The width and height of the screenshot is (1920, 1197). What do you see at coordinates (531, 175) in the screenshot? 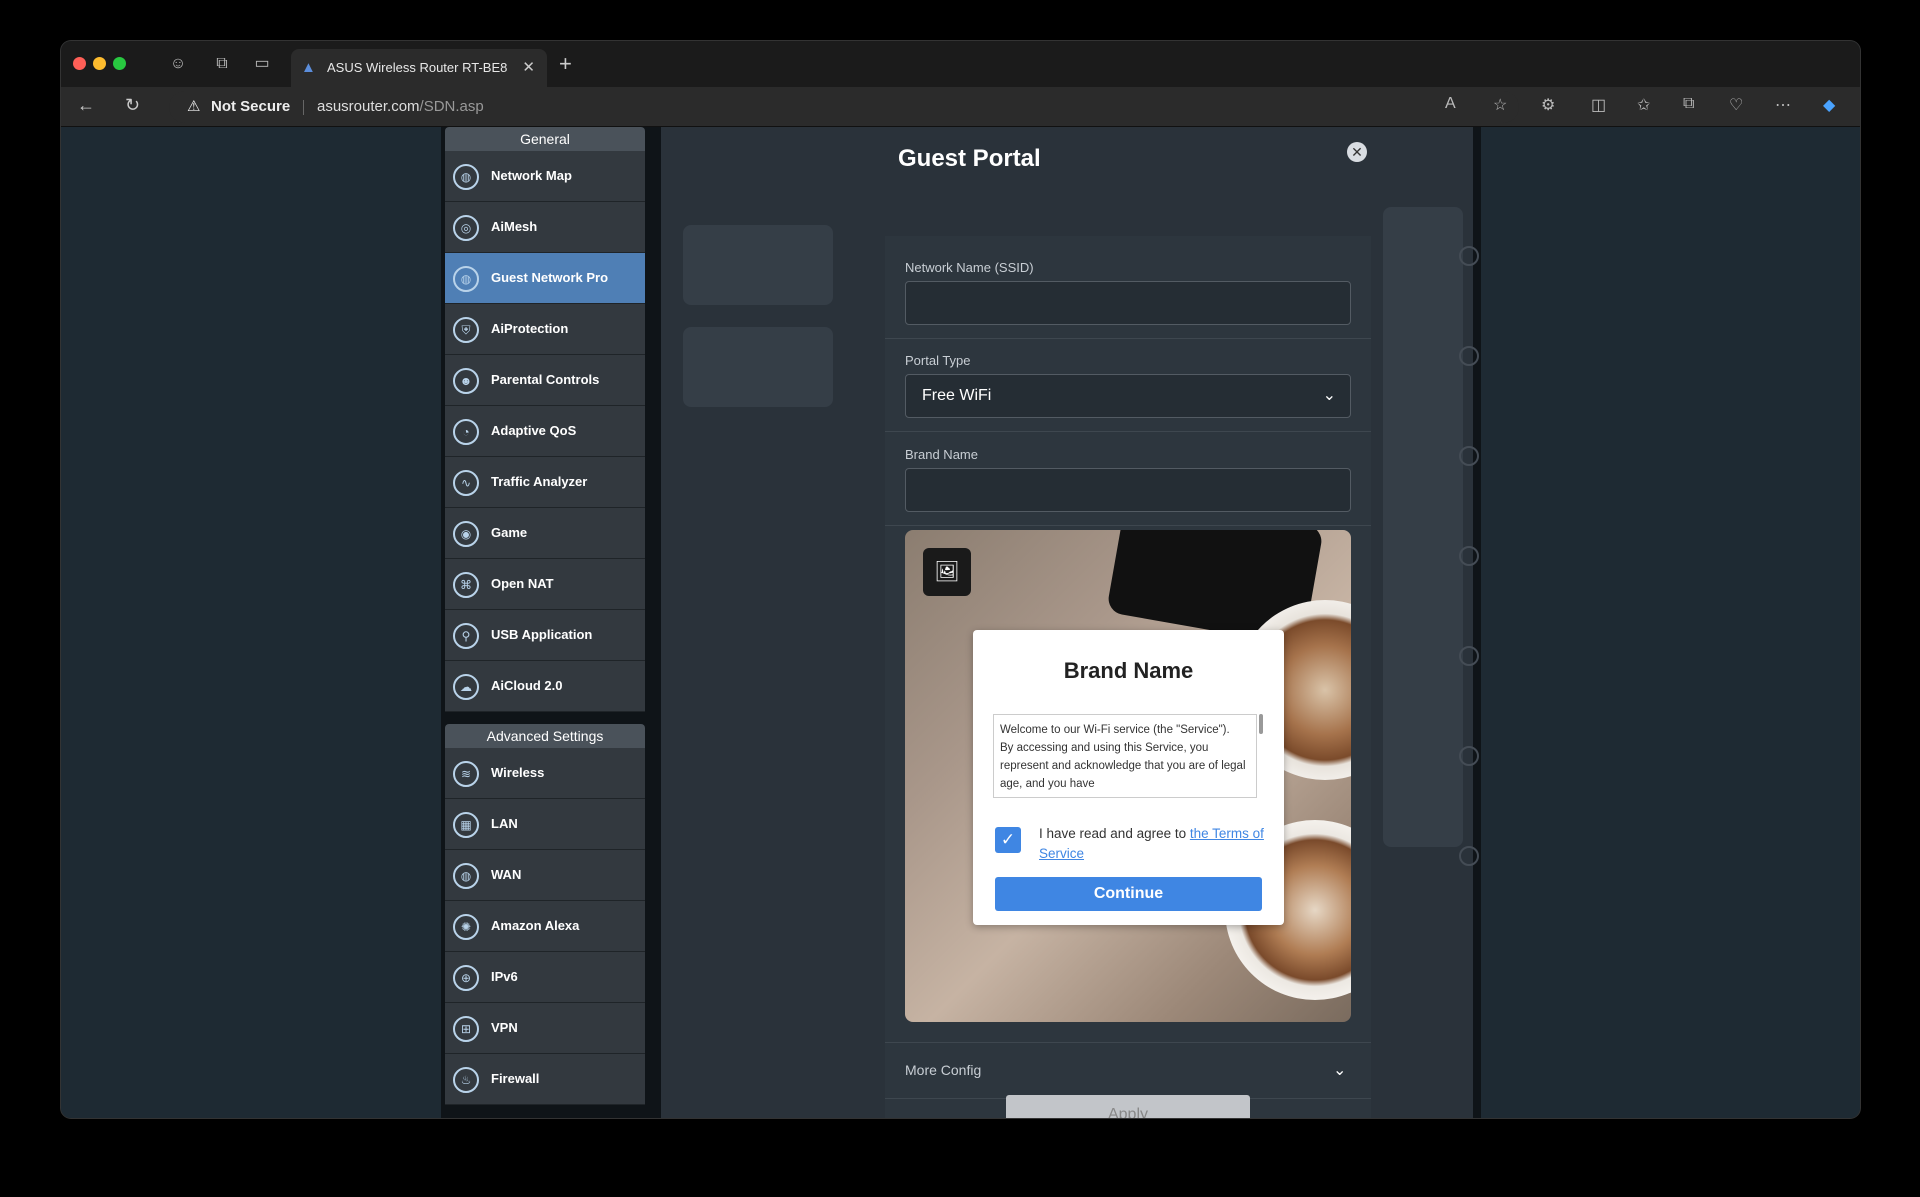
I see `sidebar-item-label: Network Map` at bounding box center [531, 175].